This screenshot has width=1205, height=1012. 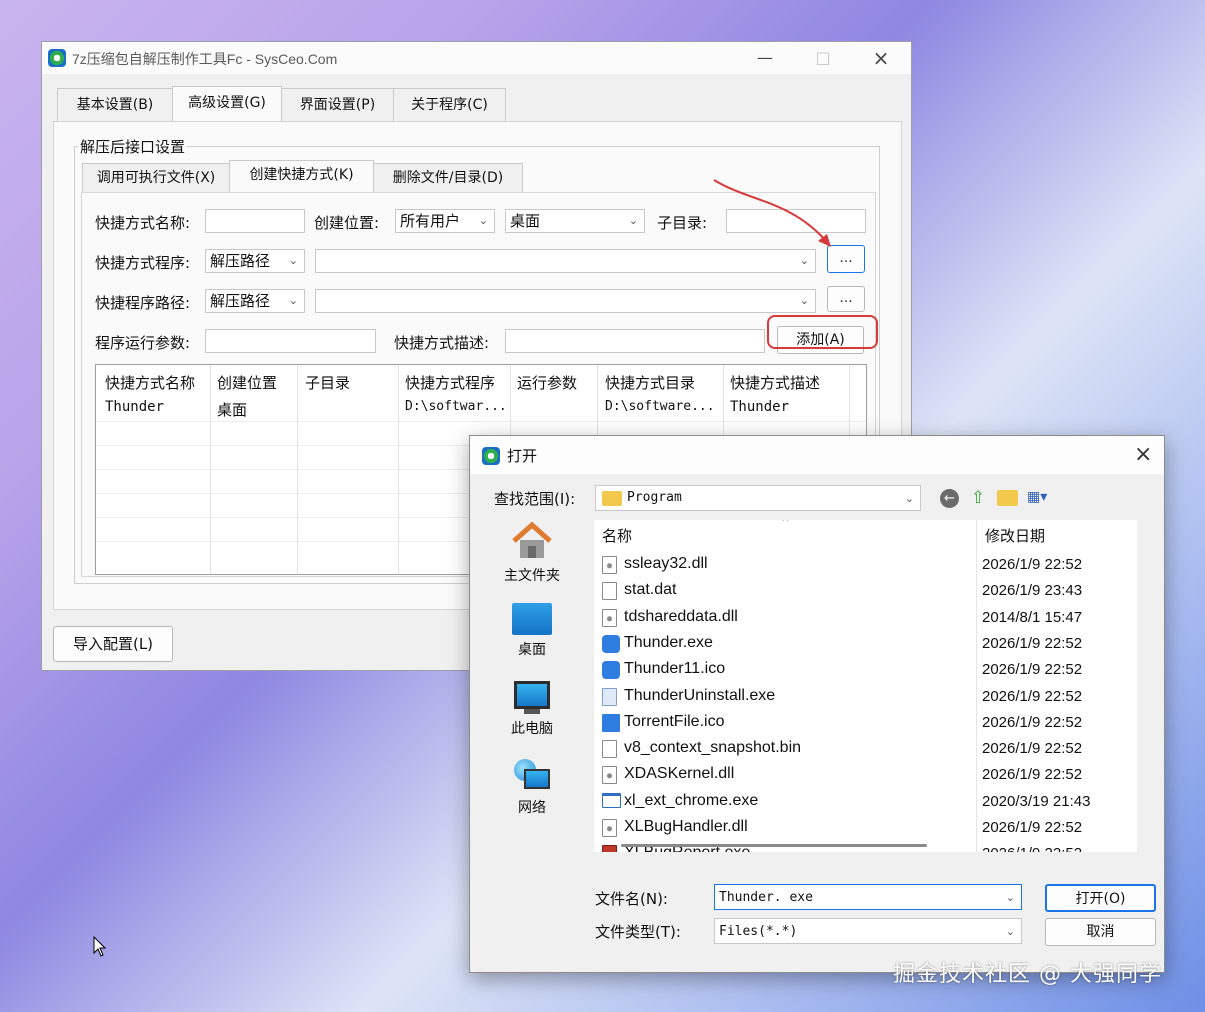 What do you see at coordinates (765, 58) in the screenshot?
I see `minimize-button: —` at bounding box center [765, 58].